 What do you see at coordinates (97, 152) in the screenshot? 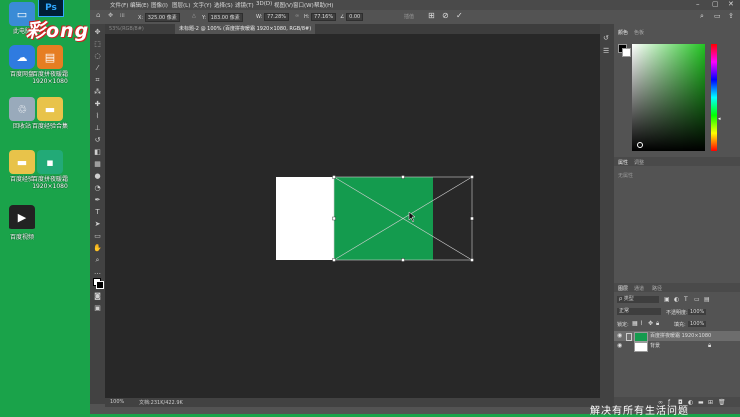
I see `eraser-tool-icon: ◧` at bounding box center [97, 152].